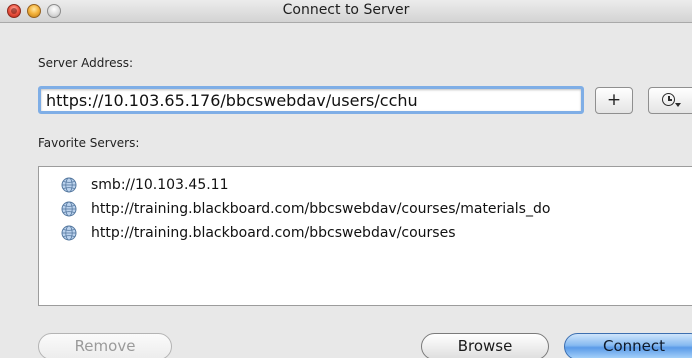  What do you see at coordinates (614, 100) in the screenshot?
I see `add-favorite-button: +` at bounding box center [614, 100].